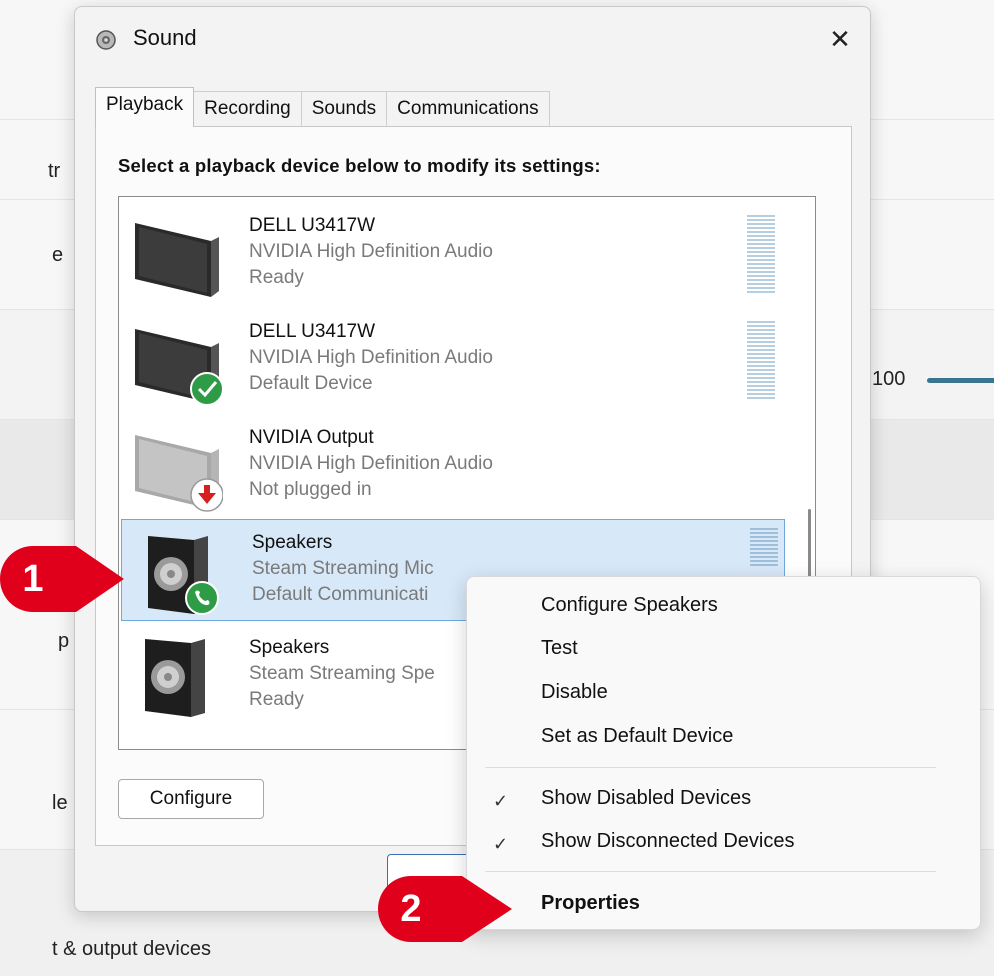  What do you see at coordinates (342, 673) in the screenshot?
I see `device-driver: Steam Streaming Spe` at bounding box center [342, 673].